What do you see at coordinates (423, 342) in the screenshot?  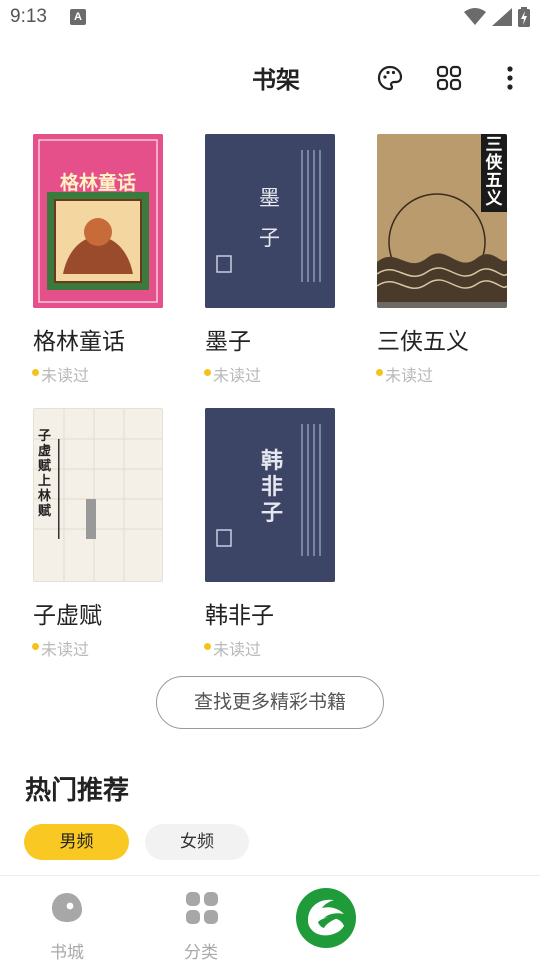 I see `book-title: 三侠五义` at bounding box center [423, 342].